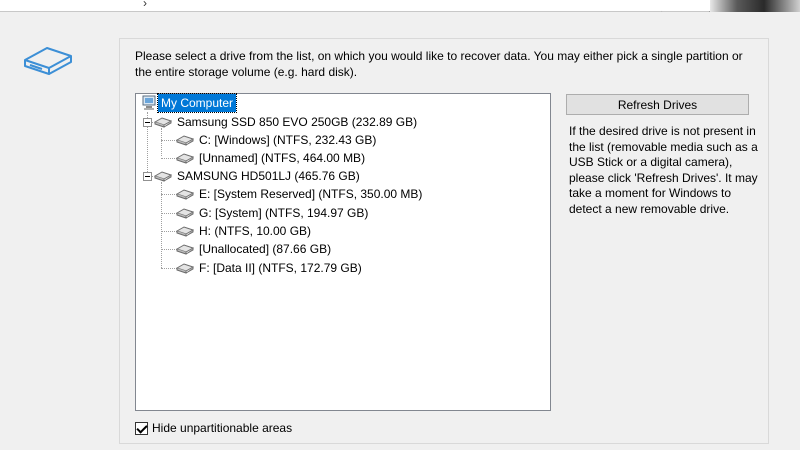 The image size is (800, 450). Describe the element at coordinates (272, 158) in the screenshot. I see `tree-item-partition-unnamed: [Unnamed] (NTFS, 464.00 MB)` at that location.